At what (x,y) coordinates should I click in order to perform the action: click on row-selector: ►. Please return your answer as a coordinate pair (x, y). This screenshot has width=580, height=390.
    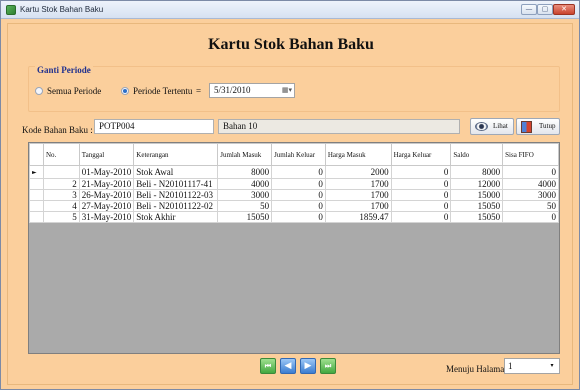
    Looking at the image, I should click on (36, 172).